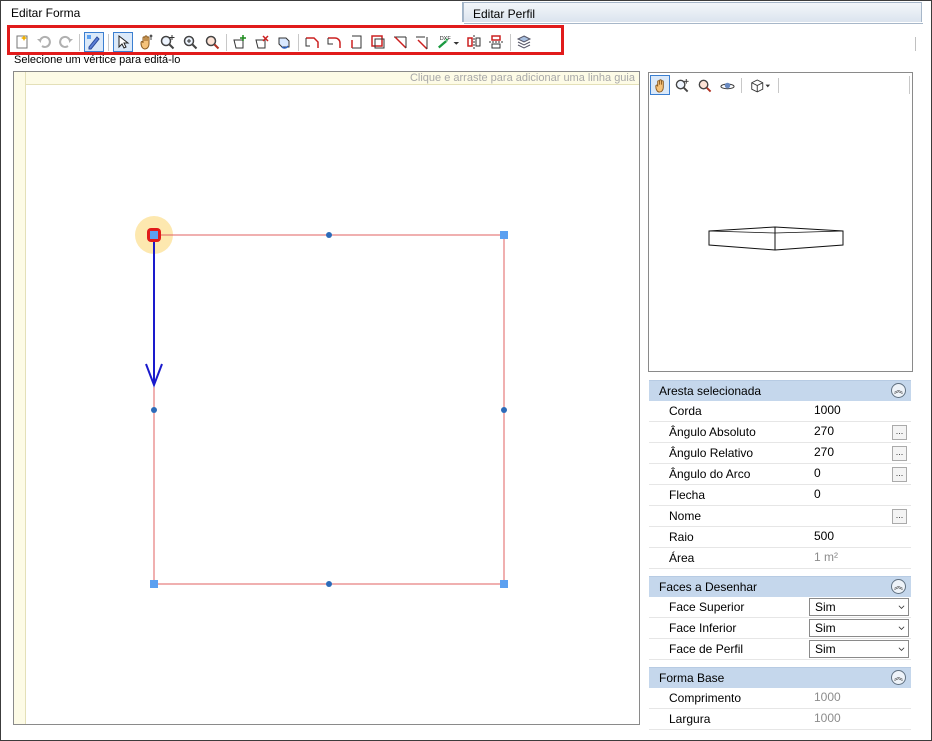  What do you see at coordinates (262, 42) in the screenshot?
I see `remove-vertex-icon` at bounding box center [262, 42].